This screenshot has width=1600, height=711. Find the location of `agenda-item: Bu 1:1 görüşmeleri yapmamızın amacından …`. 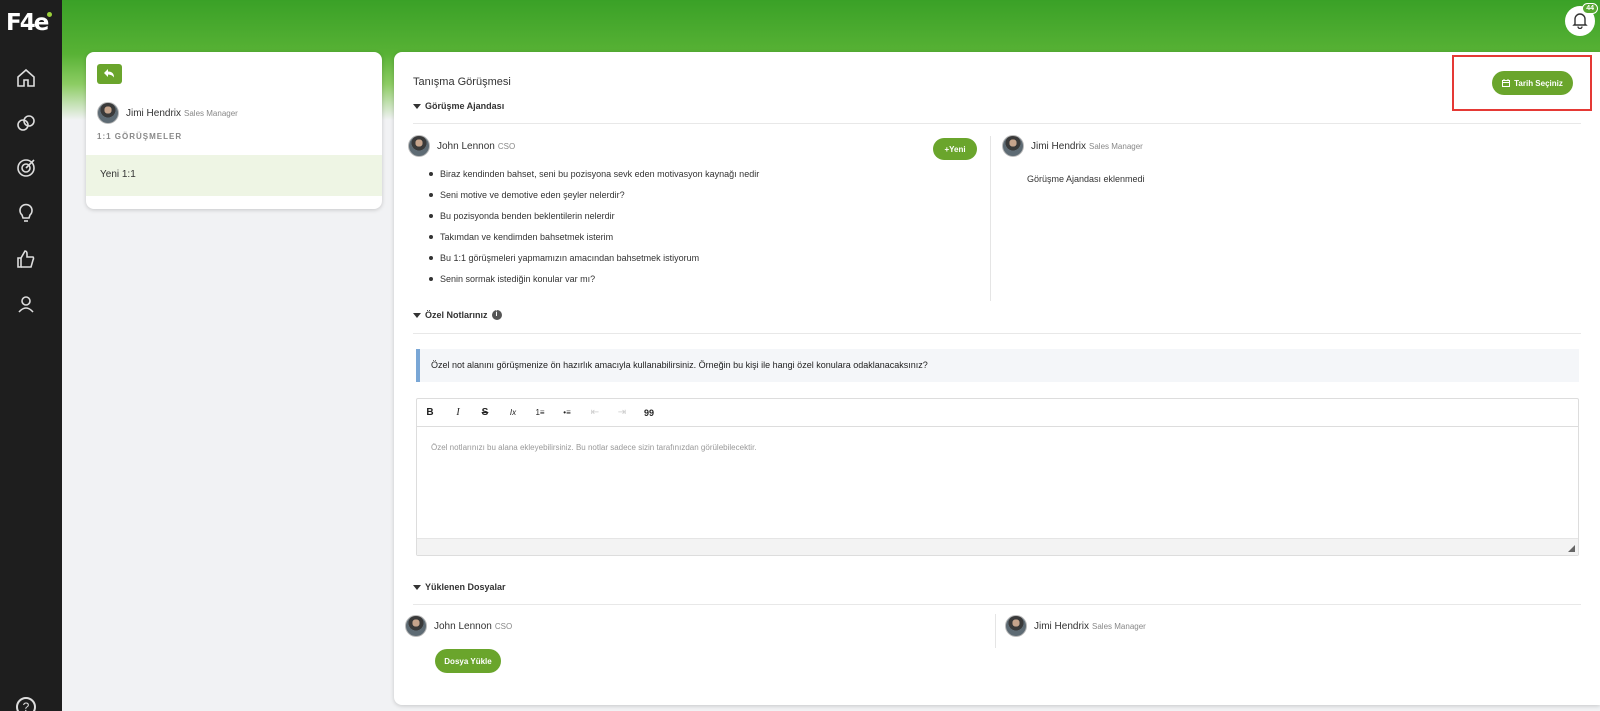

agenda-item: Bu 1:1 görüşmeleri yapmamızın amacından … is located at coordinates (594, 263).